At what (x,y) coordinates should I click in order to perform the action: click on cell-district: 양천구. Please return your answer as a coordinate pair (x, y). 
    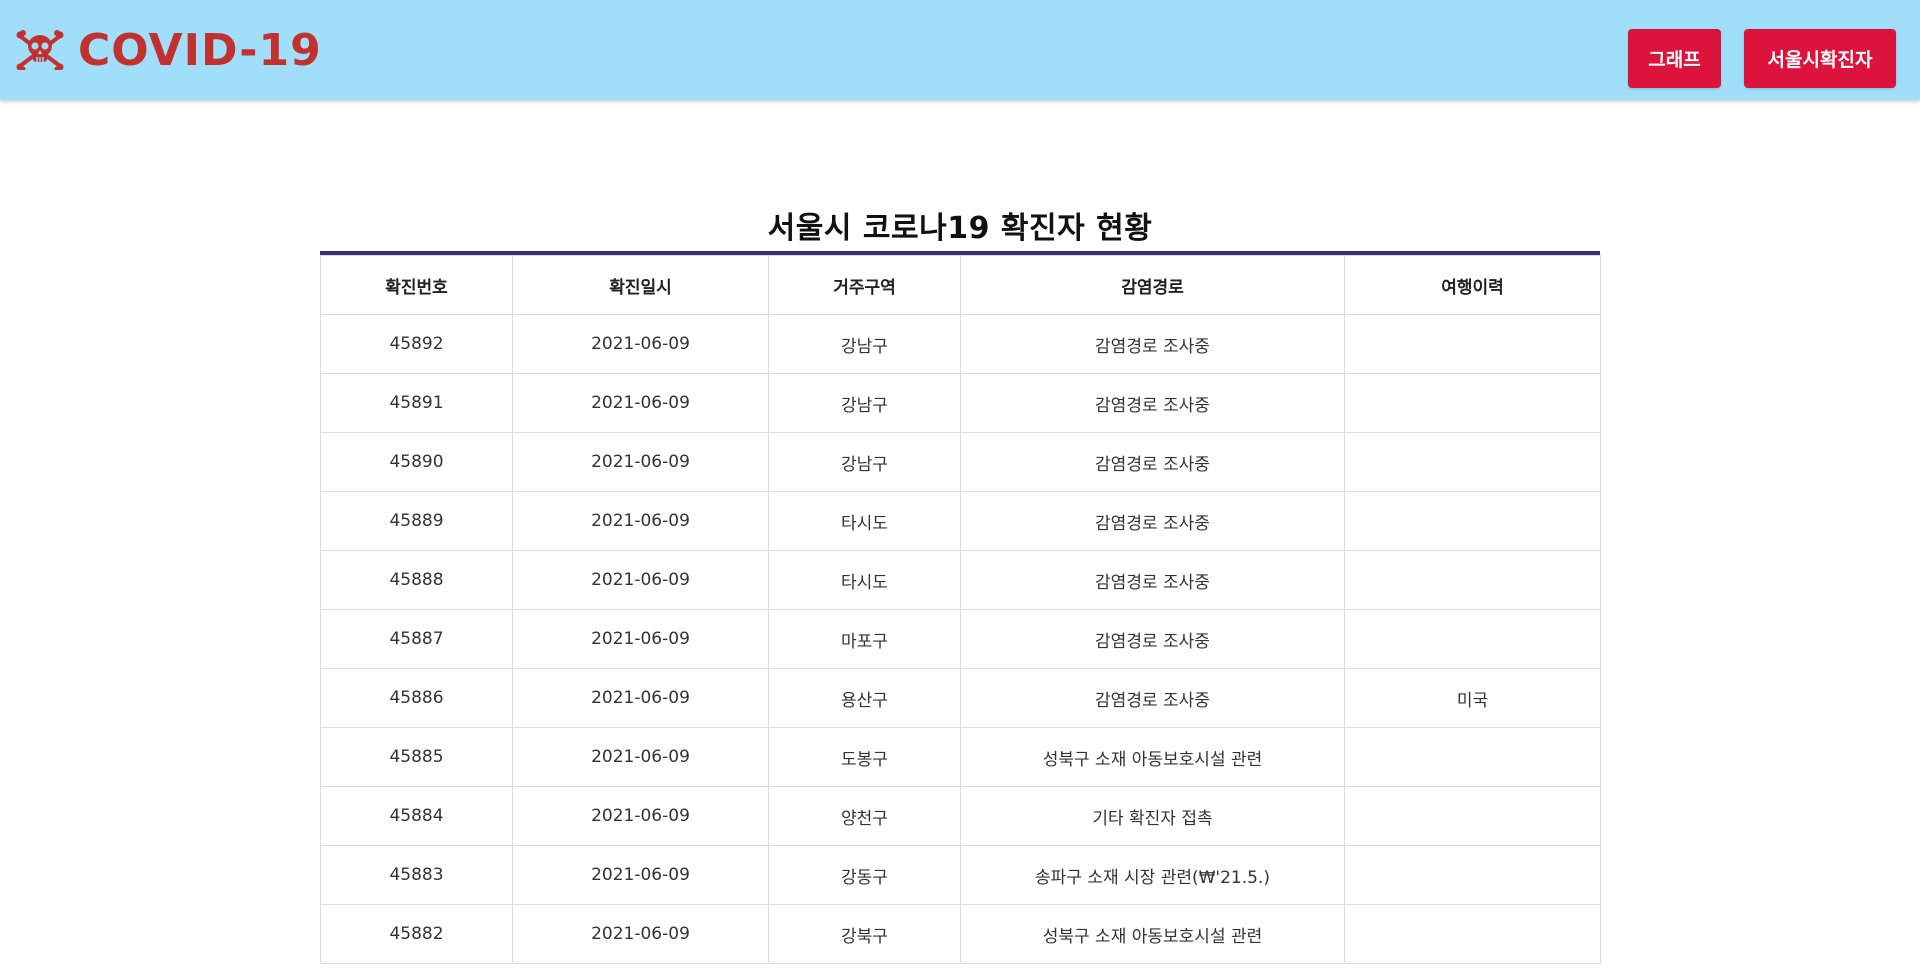
    Looking at the image, I should click on (864, 816).